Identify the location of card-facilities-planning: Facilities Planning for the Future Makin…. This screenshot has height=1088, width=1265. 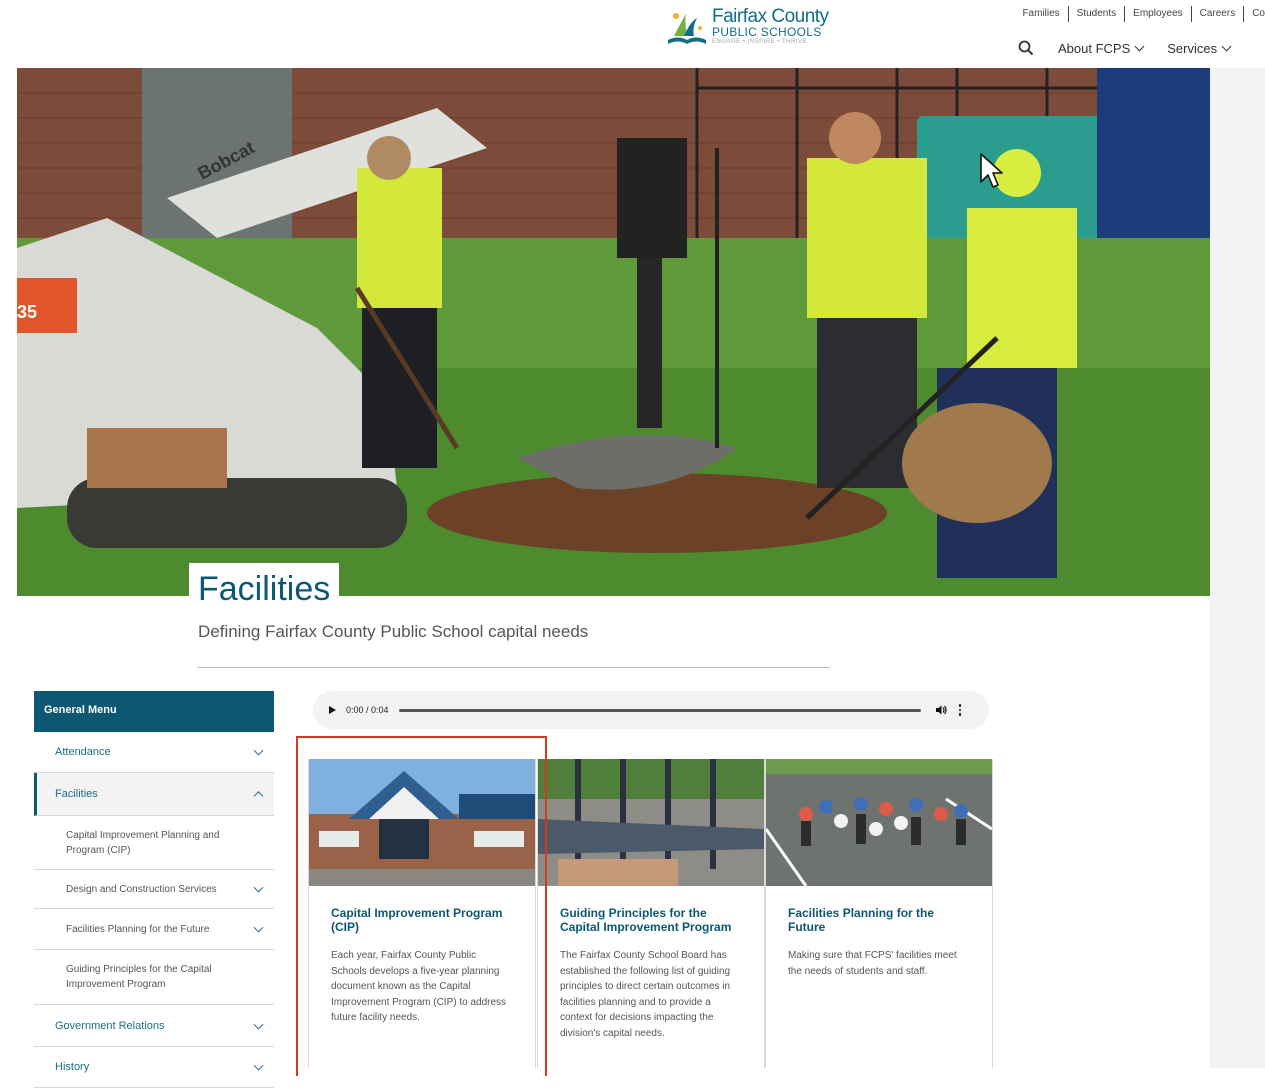
(879, 913).